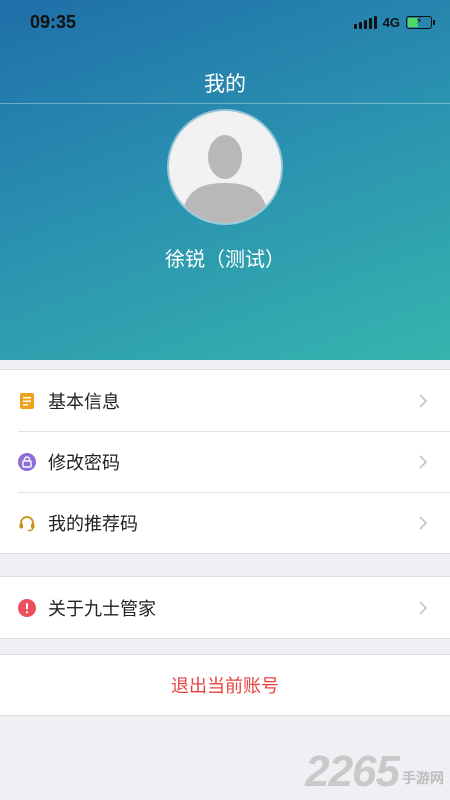 Image resolution: width=450 pixels, height=800 pixels. What do you see at coordinates (391, 22) in the screenshot?
I see `network-label: 4G` at bounding box center [391, 22].